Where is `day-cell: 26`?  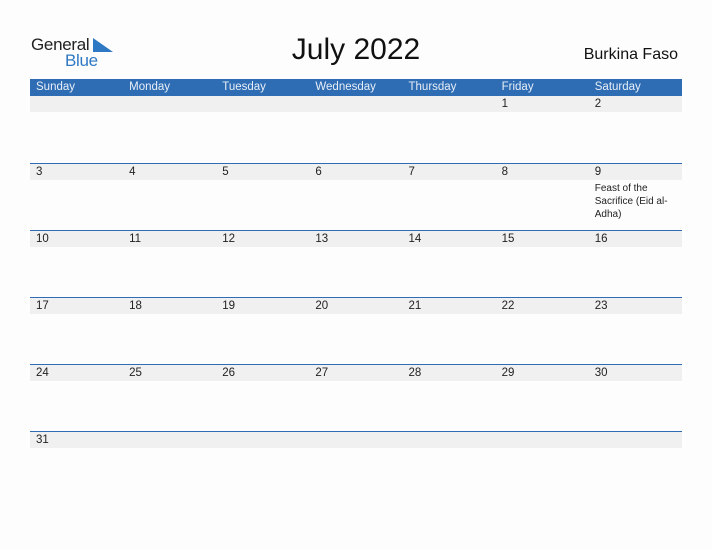
day-cell: 26 is located at coordinates (262, 398).